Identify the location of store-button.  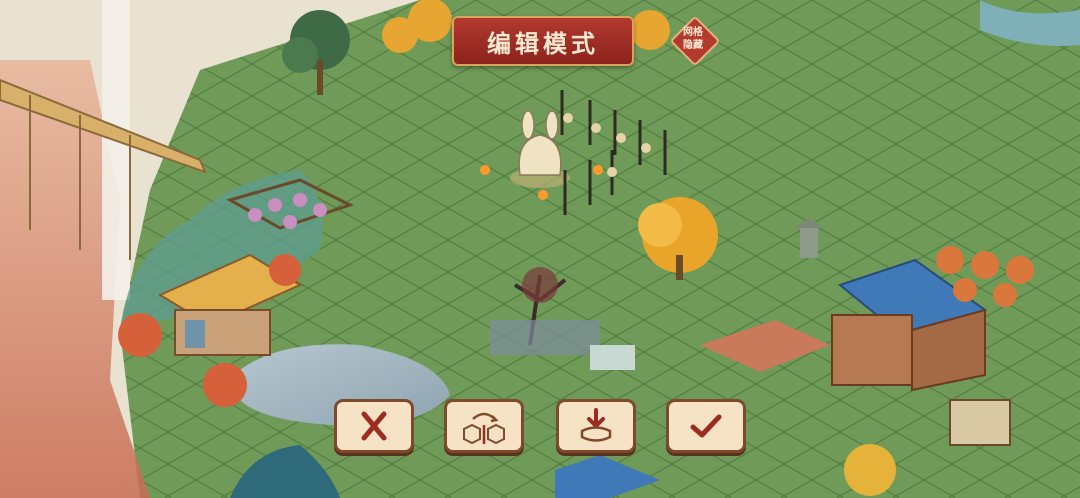
(596, 426).